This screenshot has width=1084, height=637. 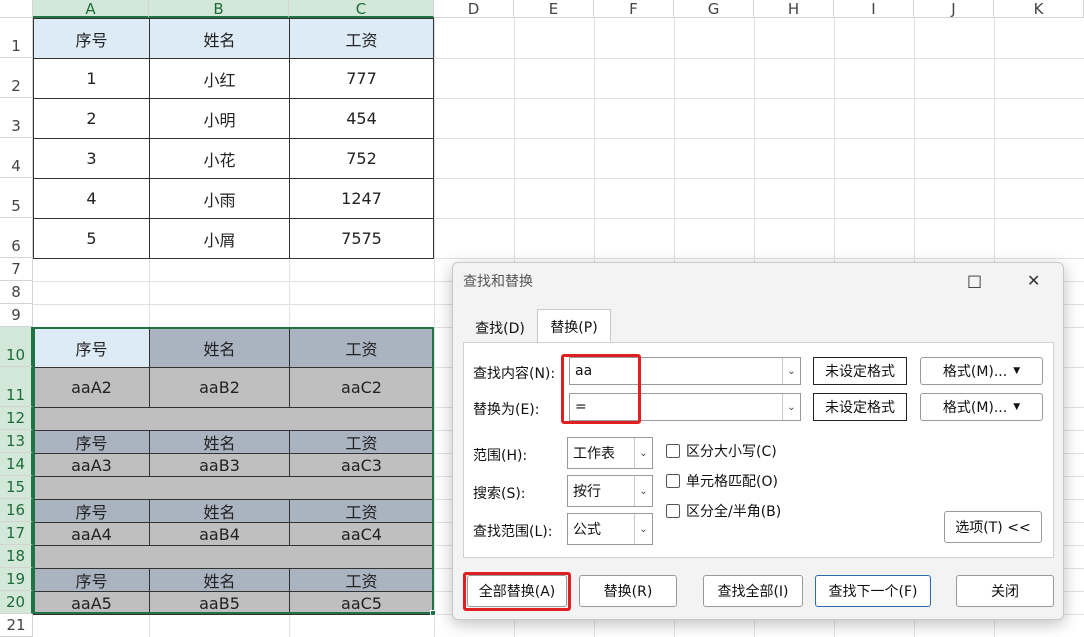 I want to click on fill-handle, so click(x=433, y=613).